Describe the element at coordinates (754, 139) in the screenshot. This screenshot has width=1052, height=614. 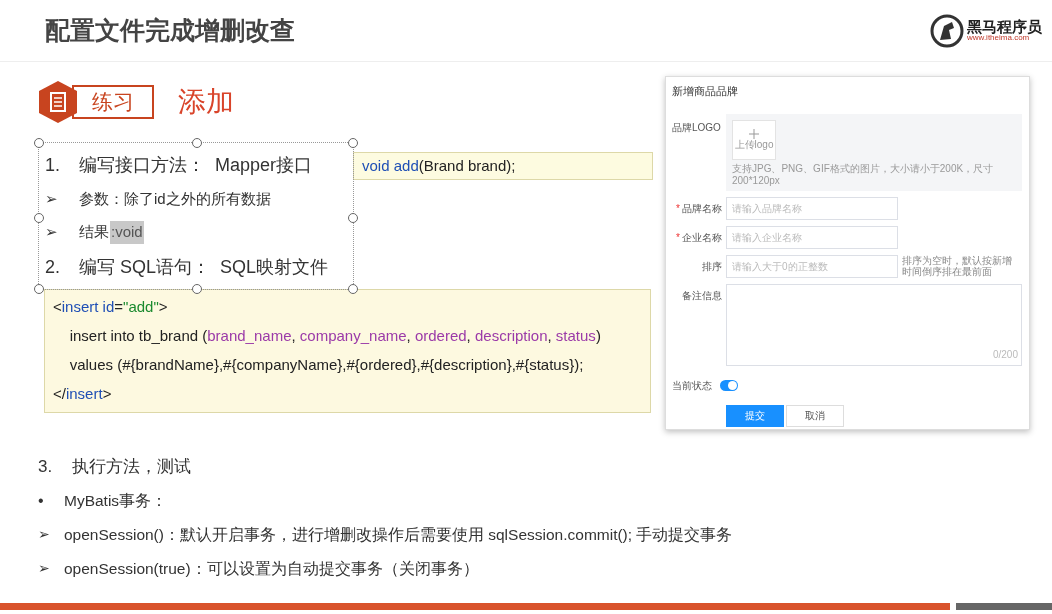
I see `upload-button: 上传logo` at that location.